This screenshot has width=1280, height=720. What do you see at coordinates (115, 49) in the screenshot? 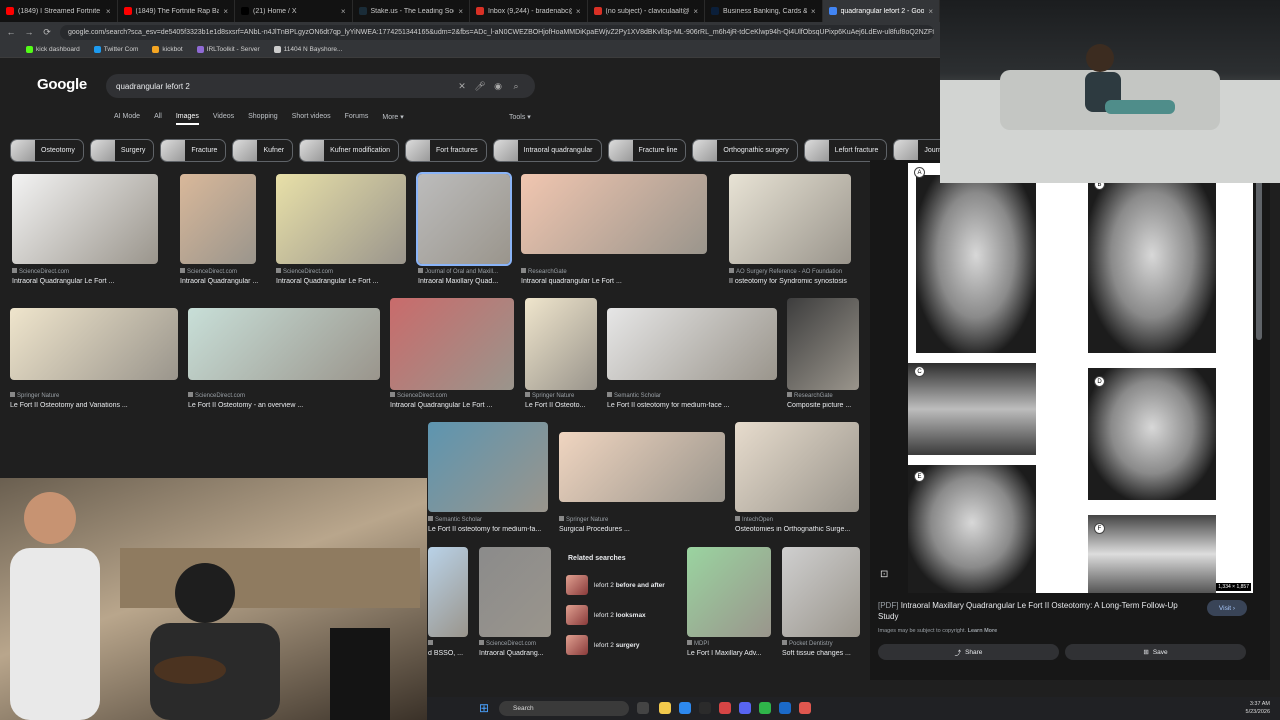
I see `bookmark-item: Twitter Com` at bounding box center [115, 49].